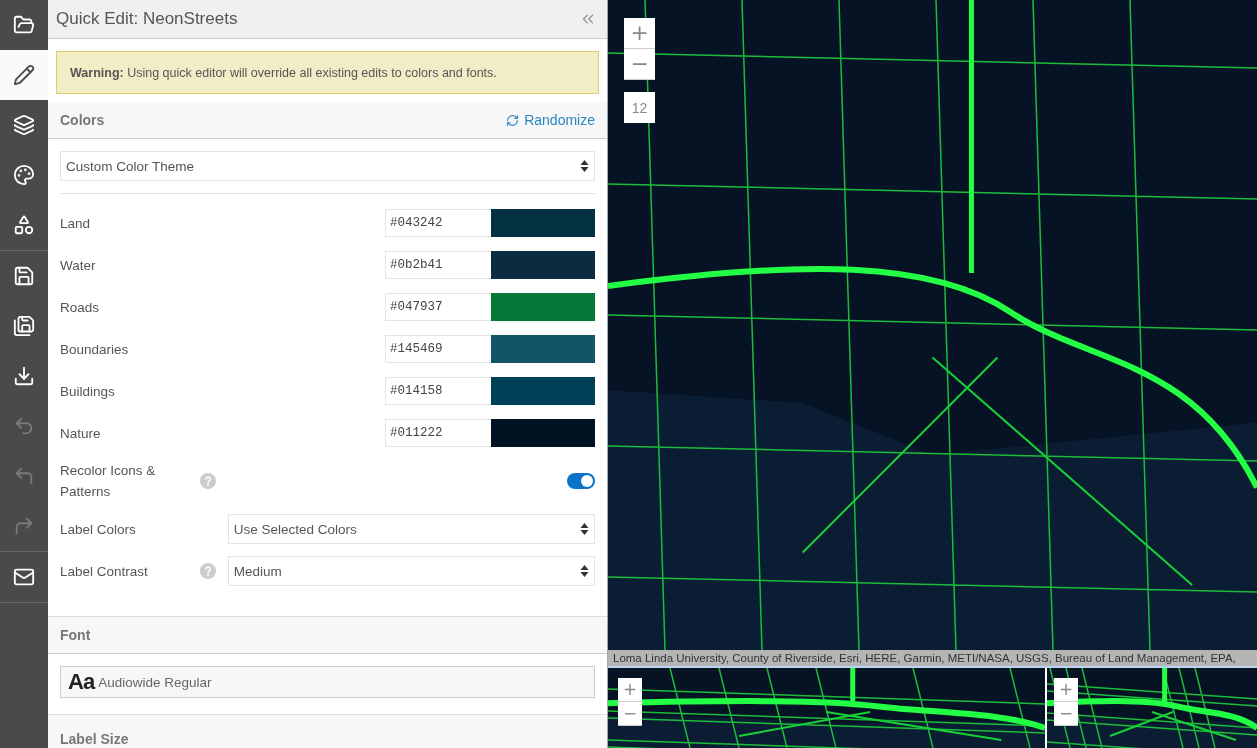 The image size is (1257, 748). What do you see at coordinates (24, 225) in the screenshot?
I see `shapes-icon` at bounding box center [24, 225].